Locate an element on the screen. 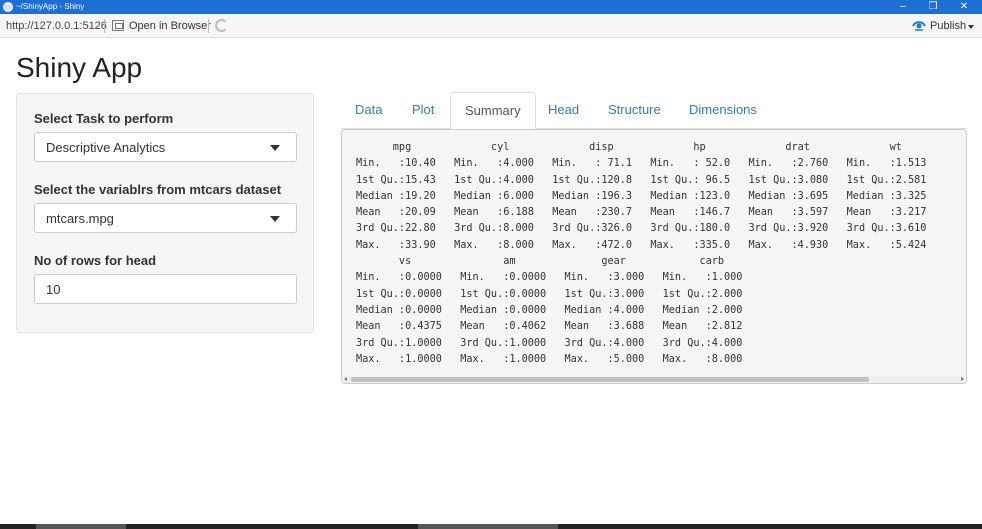  publish-icon is located at coordinates (919, 26).